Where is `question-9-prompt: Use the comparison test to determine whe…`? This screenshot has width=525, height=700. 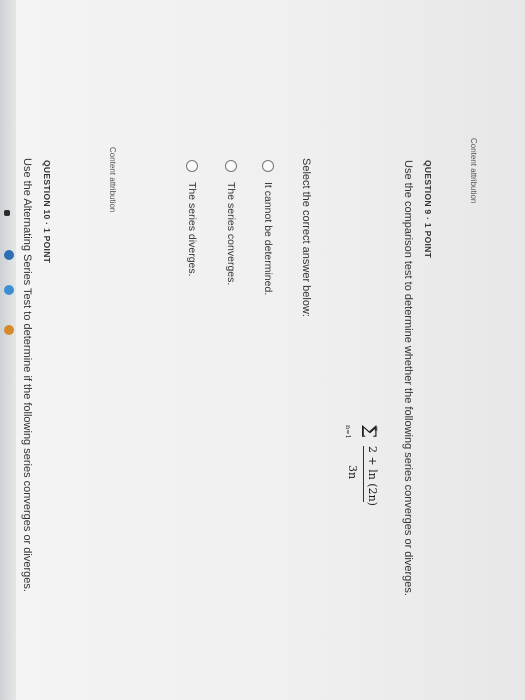 question-9-prompt: Use the comparison test to determine whe… is located at coordinates (408, 378).